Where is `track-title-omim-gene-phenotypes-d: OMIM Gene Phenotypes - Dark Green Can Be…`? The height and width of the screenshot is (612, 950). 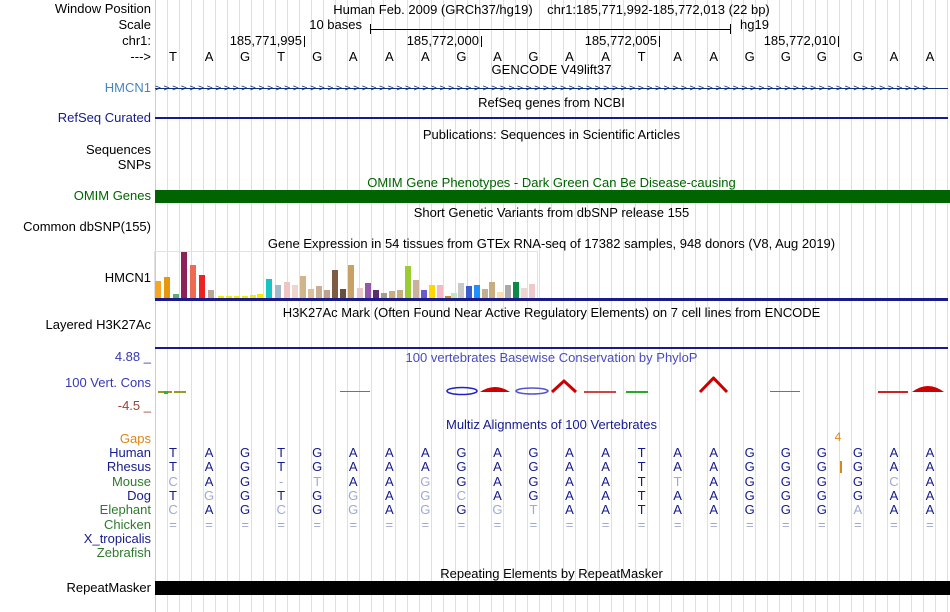
track-title-omim-gene-phenotypes-d: OMIM Gene Phenotypes - Dark Green Can Be… is located at coordinates (551, 182).